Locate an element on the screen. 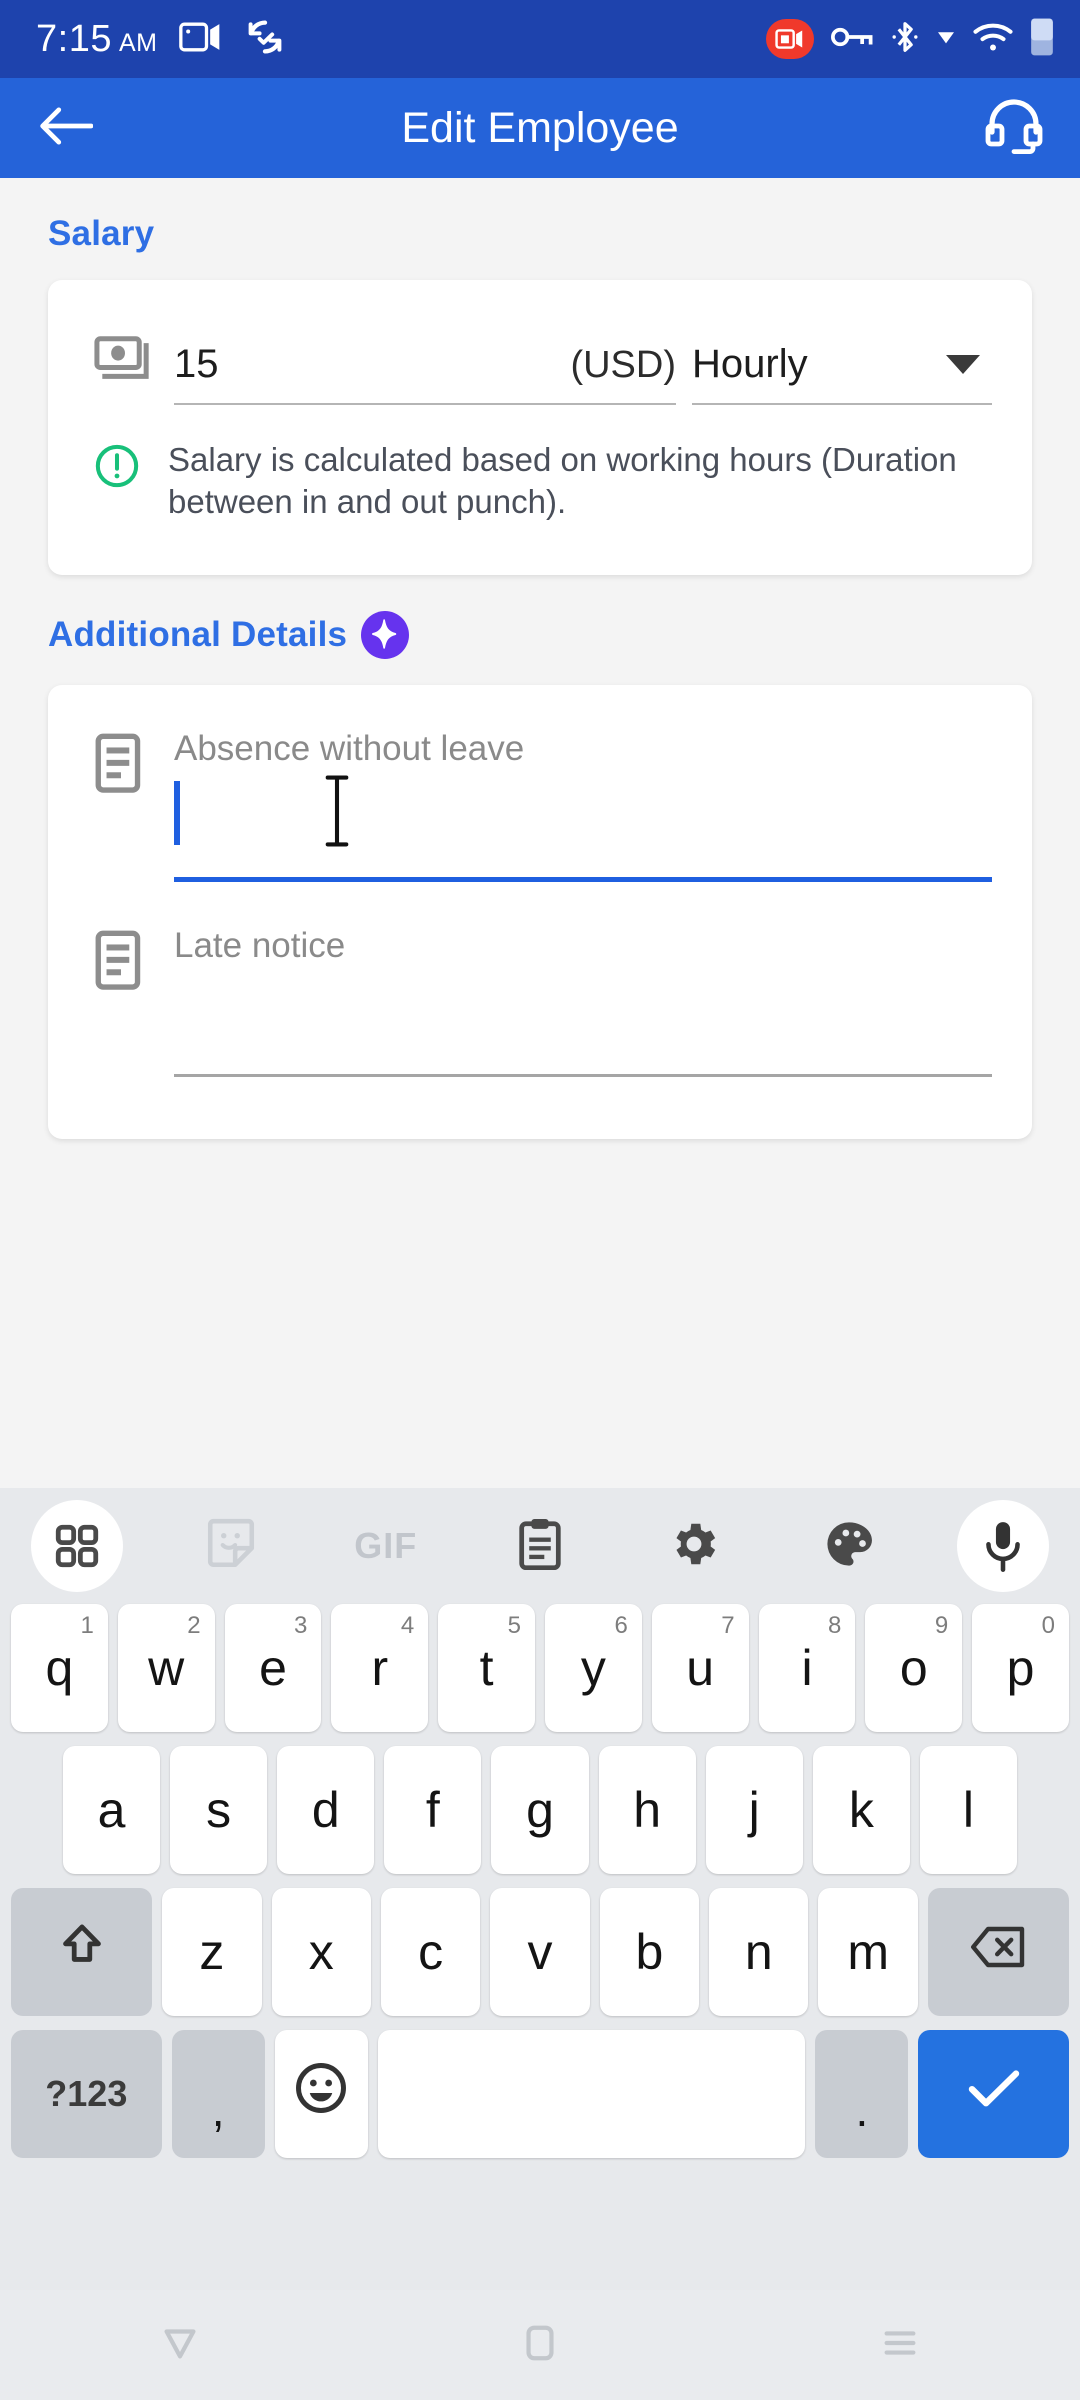  key-p: 0p is located at coordinates (1020, 1668).